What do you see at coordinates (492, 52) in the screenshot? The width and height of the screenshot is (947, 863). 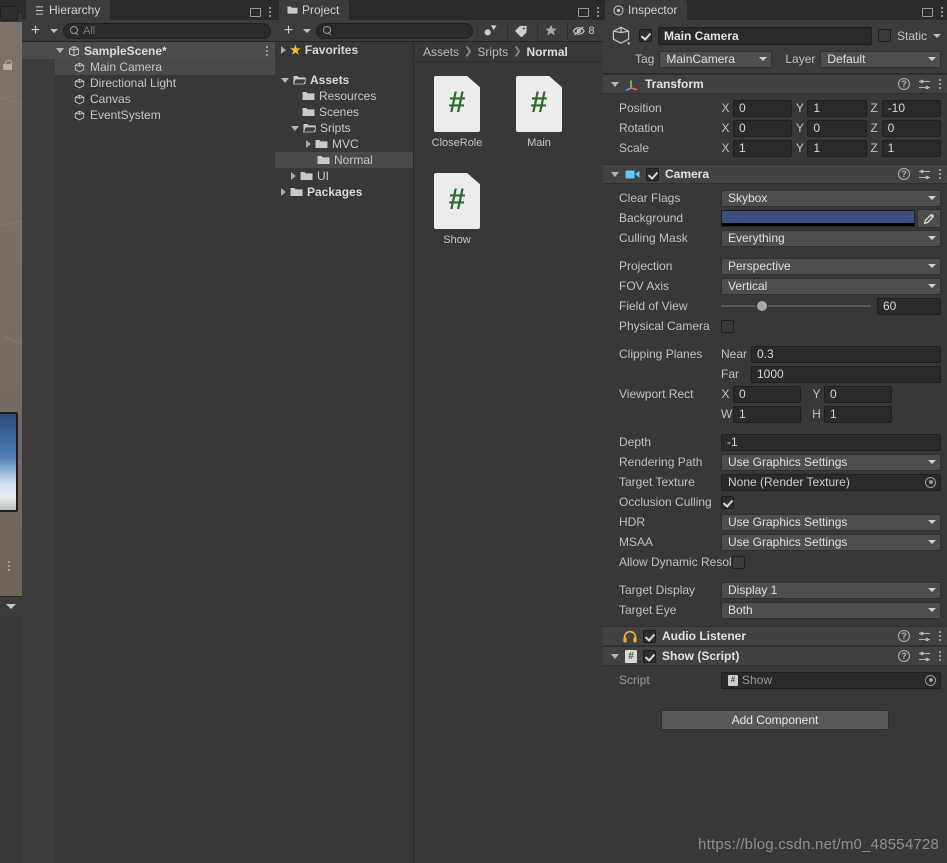 I see `breadcrumb-item-sripts: Sripts` at bounding box center [492, 52].